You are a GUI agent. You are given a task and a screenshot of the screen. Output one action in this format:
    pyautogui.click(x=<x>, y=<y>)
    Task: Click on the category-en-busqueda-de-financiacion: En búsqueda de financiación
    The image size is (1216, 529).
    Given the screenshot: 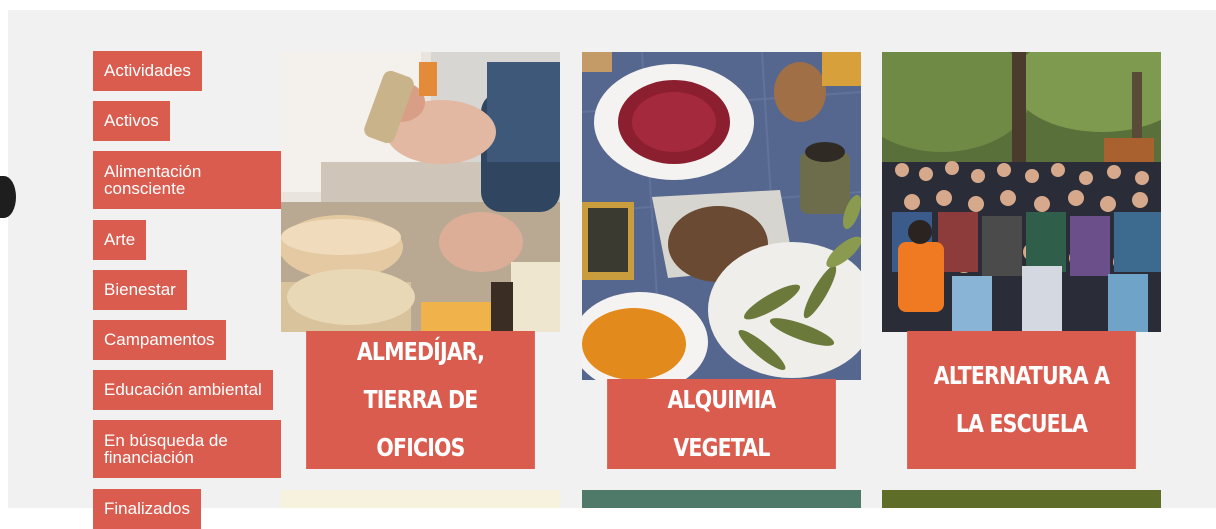 What is the action you would take?
    pyautogui.click(x=187, y=449)
    